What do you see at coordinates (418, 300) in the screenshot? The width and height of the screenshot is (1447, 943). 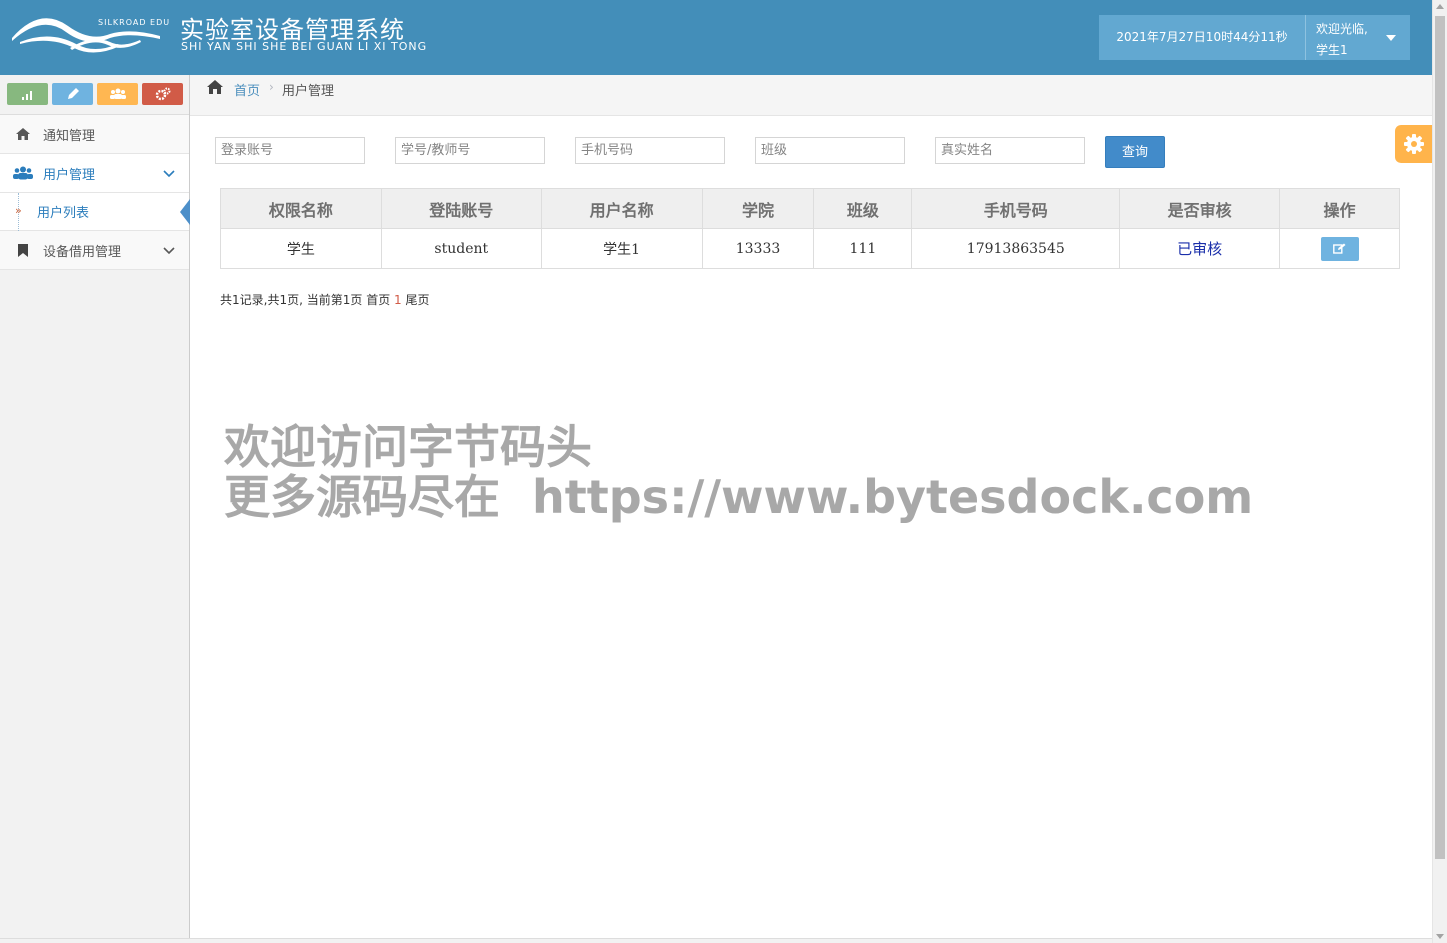 I see `pager-last-link: 尾页` at bounding box center [418, 300].